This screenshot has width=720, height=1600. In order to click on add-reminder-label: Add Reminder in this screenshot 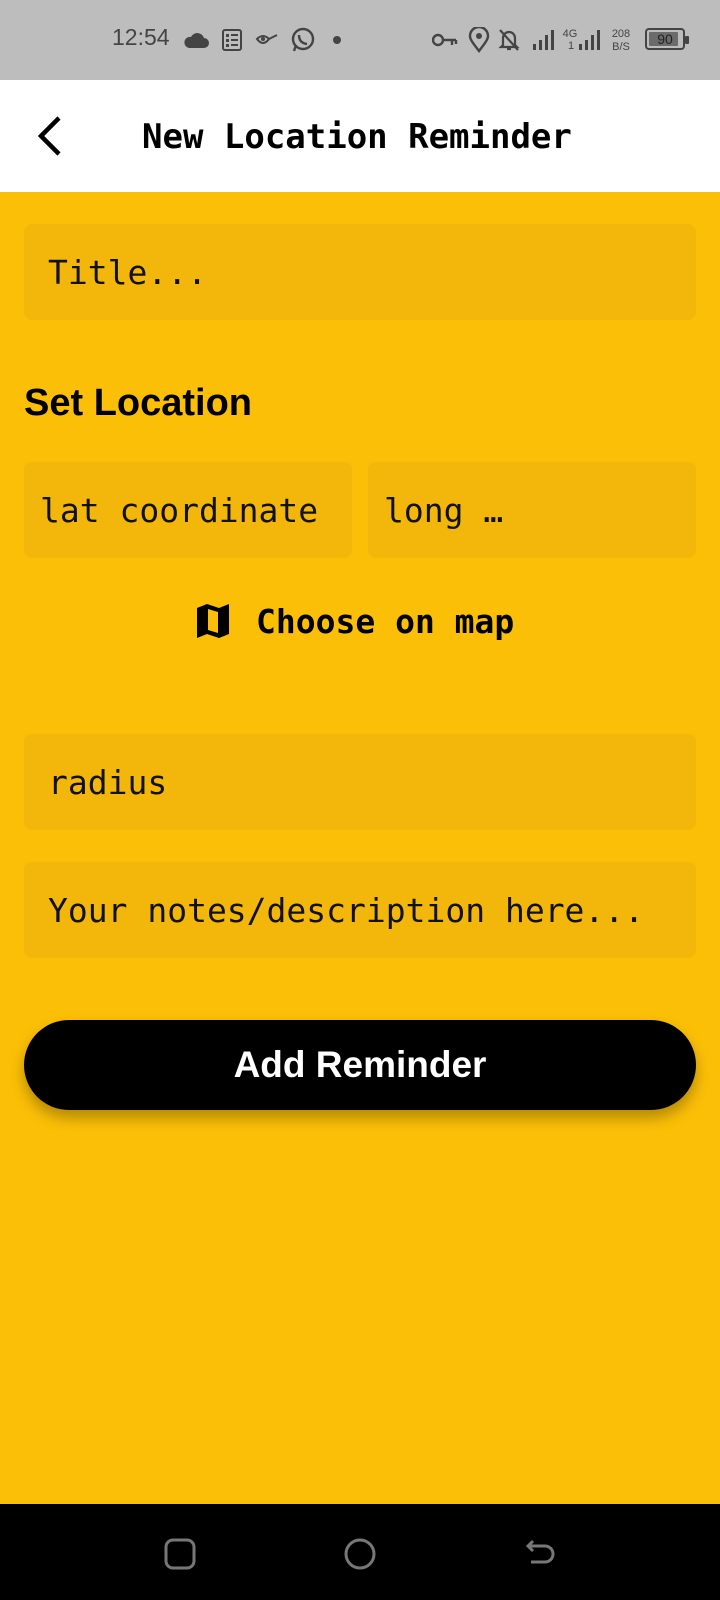, I will do `click(360, 1064)`.